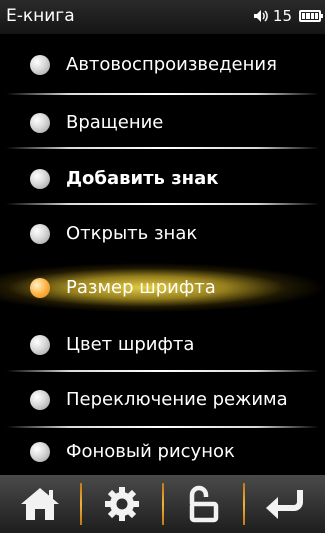 The width and height of the screenshot is (325, 533). I want to click on home-icon, so click(40, 504).